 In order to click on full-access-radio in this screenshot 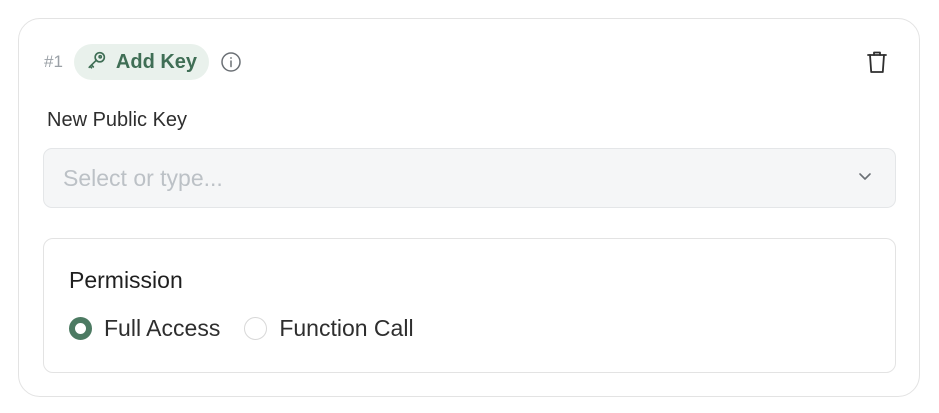, I will do `click(80, 328)`.